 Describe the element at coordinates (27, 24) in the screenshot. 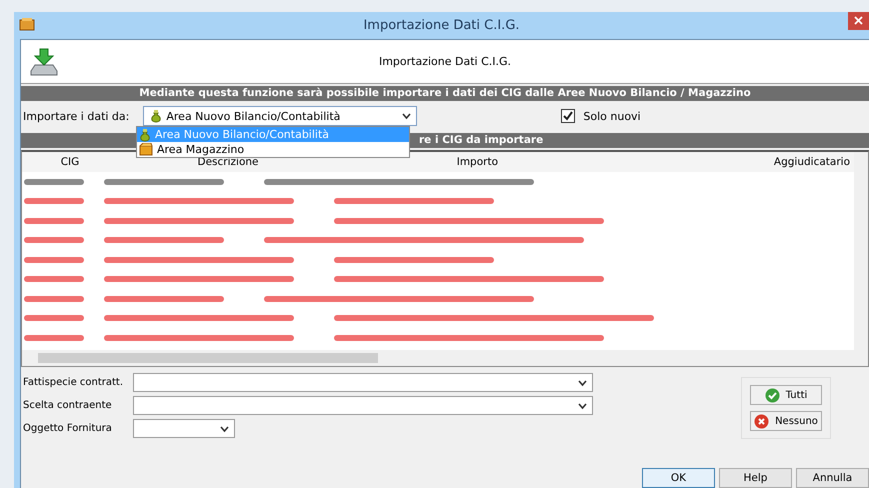

I see `app-icon` at that location.